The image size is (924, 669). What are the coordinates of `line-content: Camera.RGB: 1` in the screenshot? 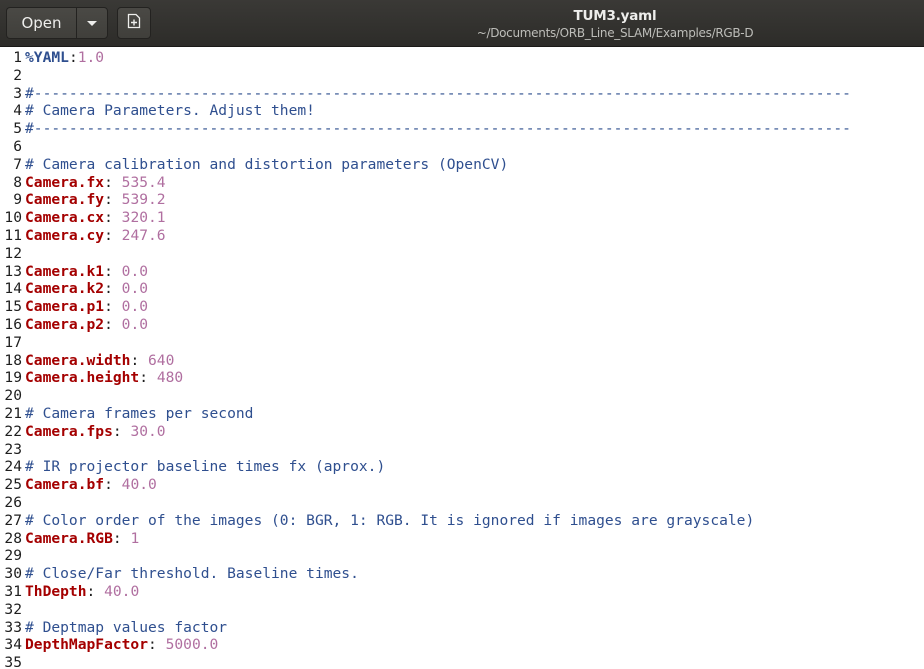 It's located at (82, 539).